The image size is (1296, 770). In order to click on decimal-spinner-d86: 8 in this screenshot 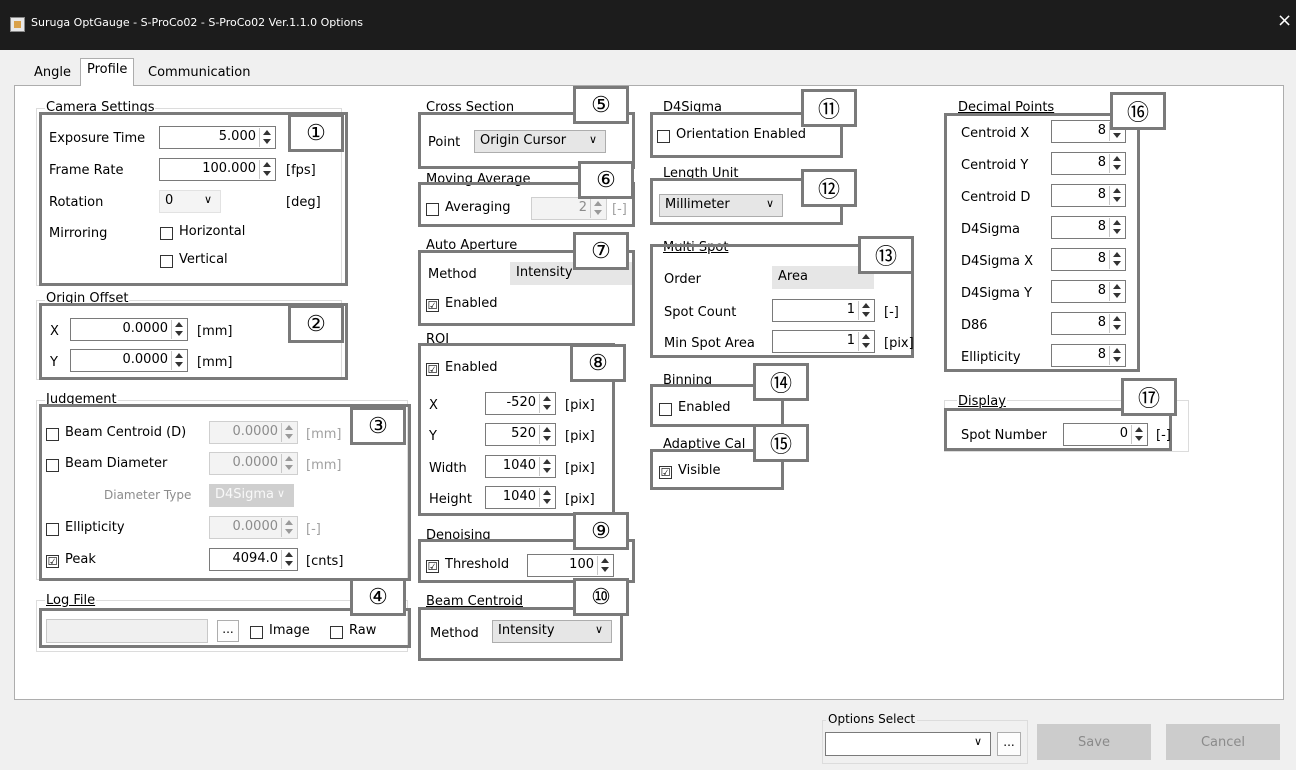, I will do `click(1088, 323)`.